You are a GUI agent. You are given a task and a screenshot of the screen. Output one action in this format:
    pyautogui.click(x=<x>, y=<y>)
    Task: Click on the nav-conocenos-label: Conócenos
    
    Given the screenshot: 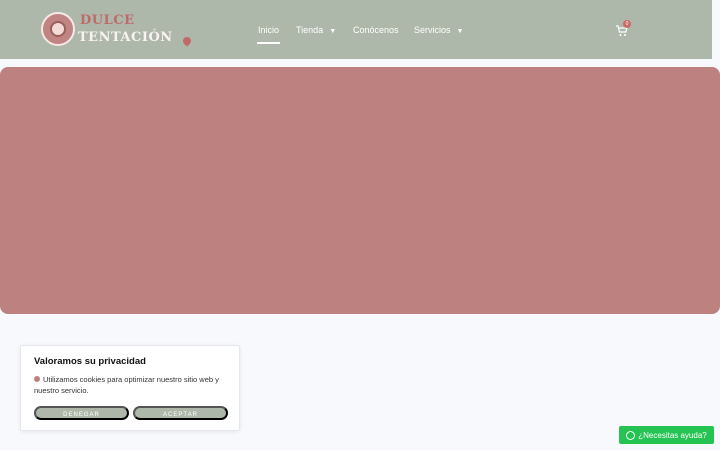 What is the action you would take?
    pyautogui.click(x=376, y=30)
    